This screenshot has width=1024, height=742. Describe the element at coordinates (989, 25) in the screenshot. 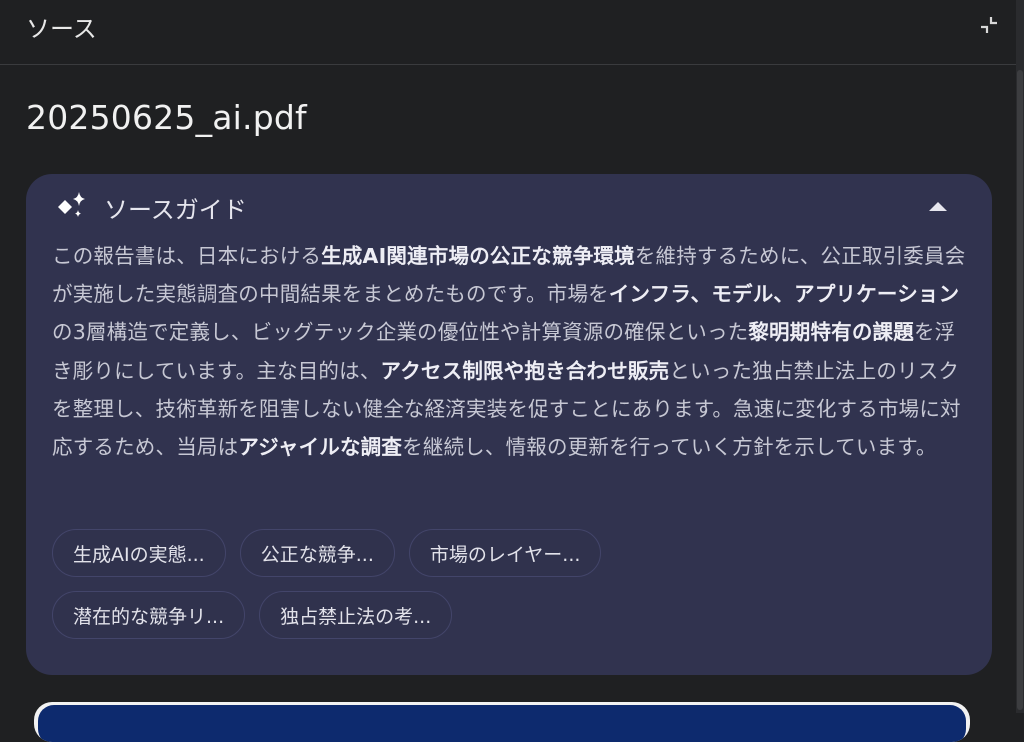

I see `collapse-icon` at that location.